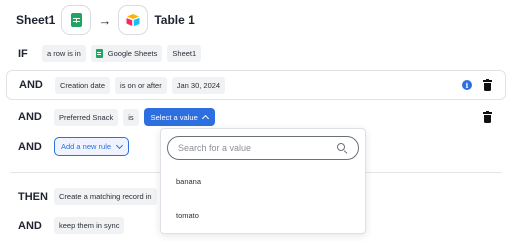 Image resolution: width=512 pixels, height=242 pixels. Describe the element at coordinates (184, 53) in the screenshot. I see `sheet-chip: Sheet1` at that location.